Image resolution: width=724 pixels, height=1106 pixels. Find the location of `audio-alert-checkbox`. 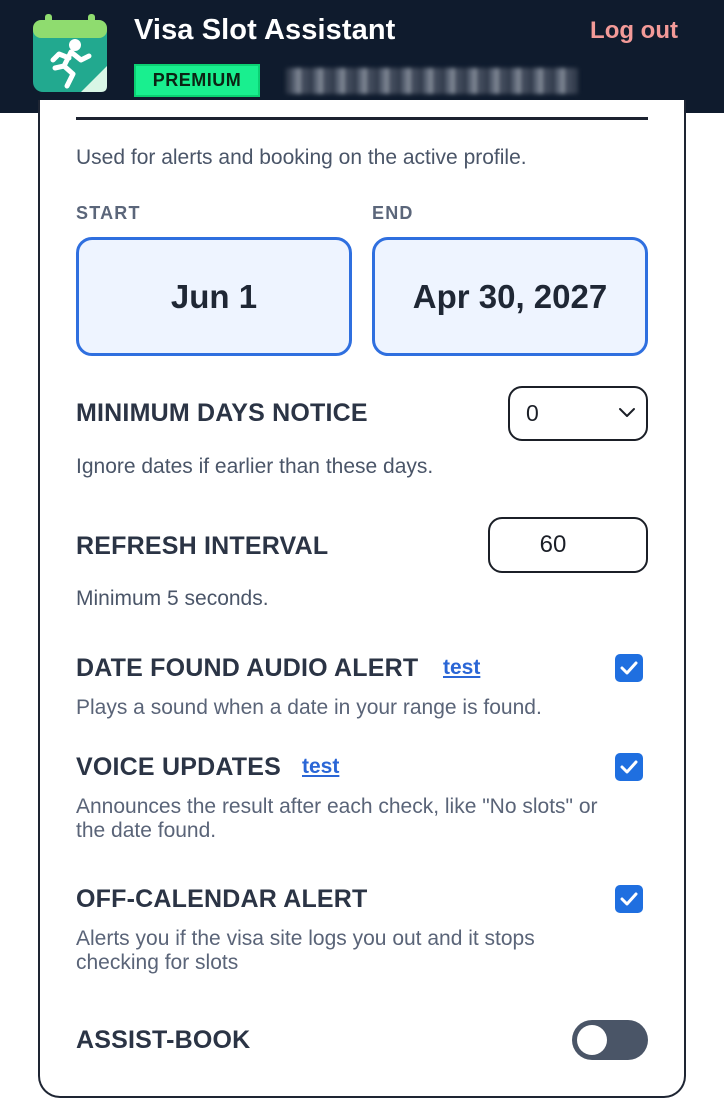

audio-alert-checkbox is located at coordinates (629, 668).